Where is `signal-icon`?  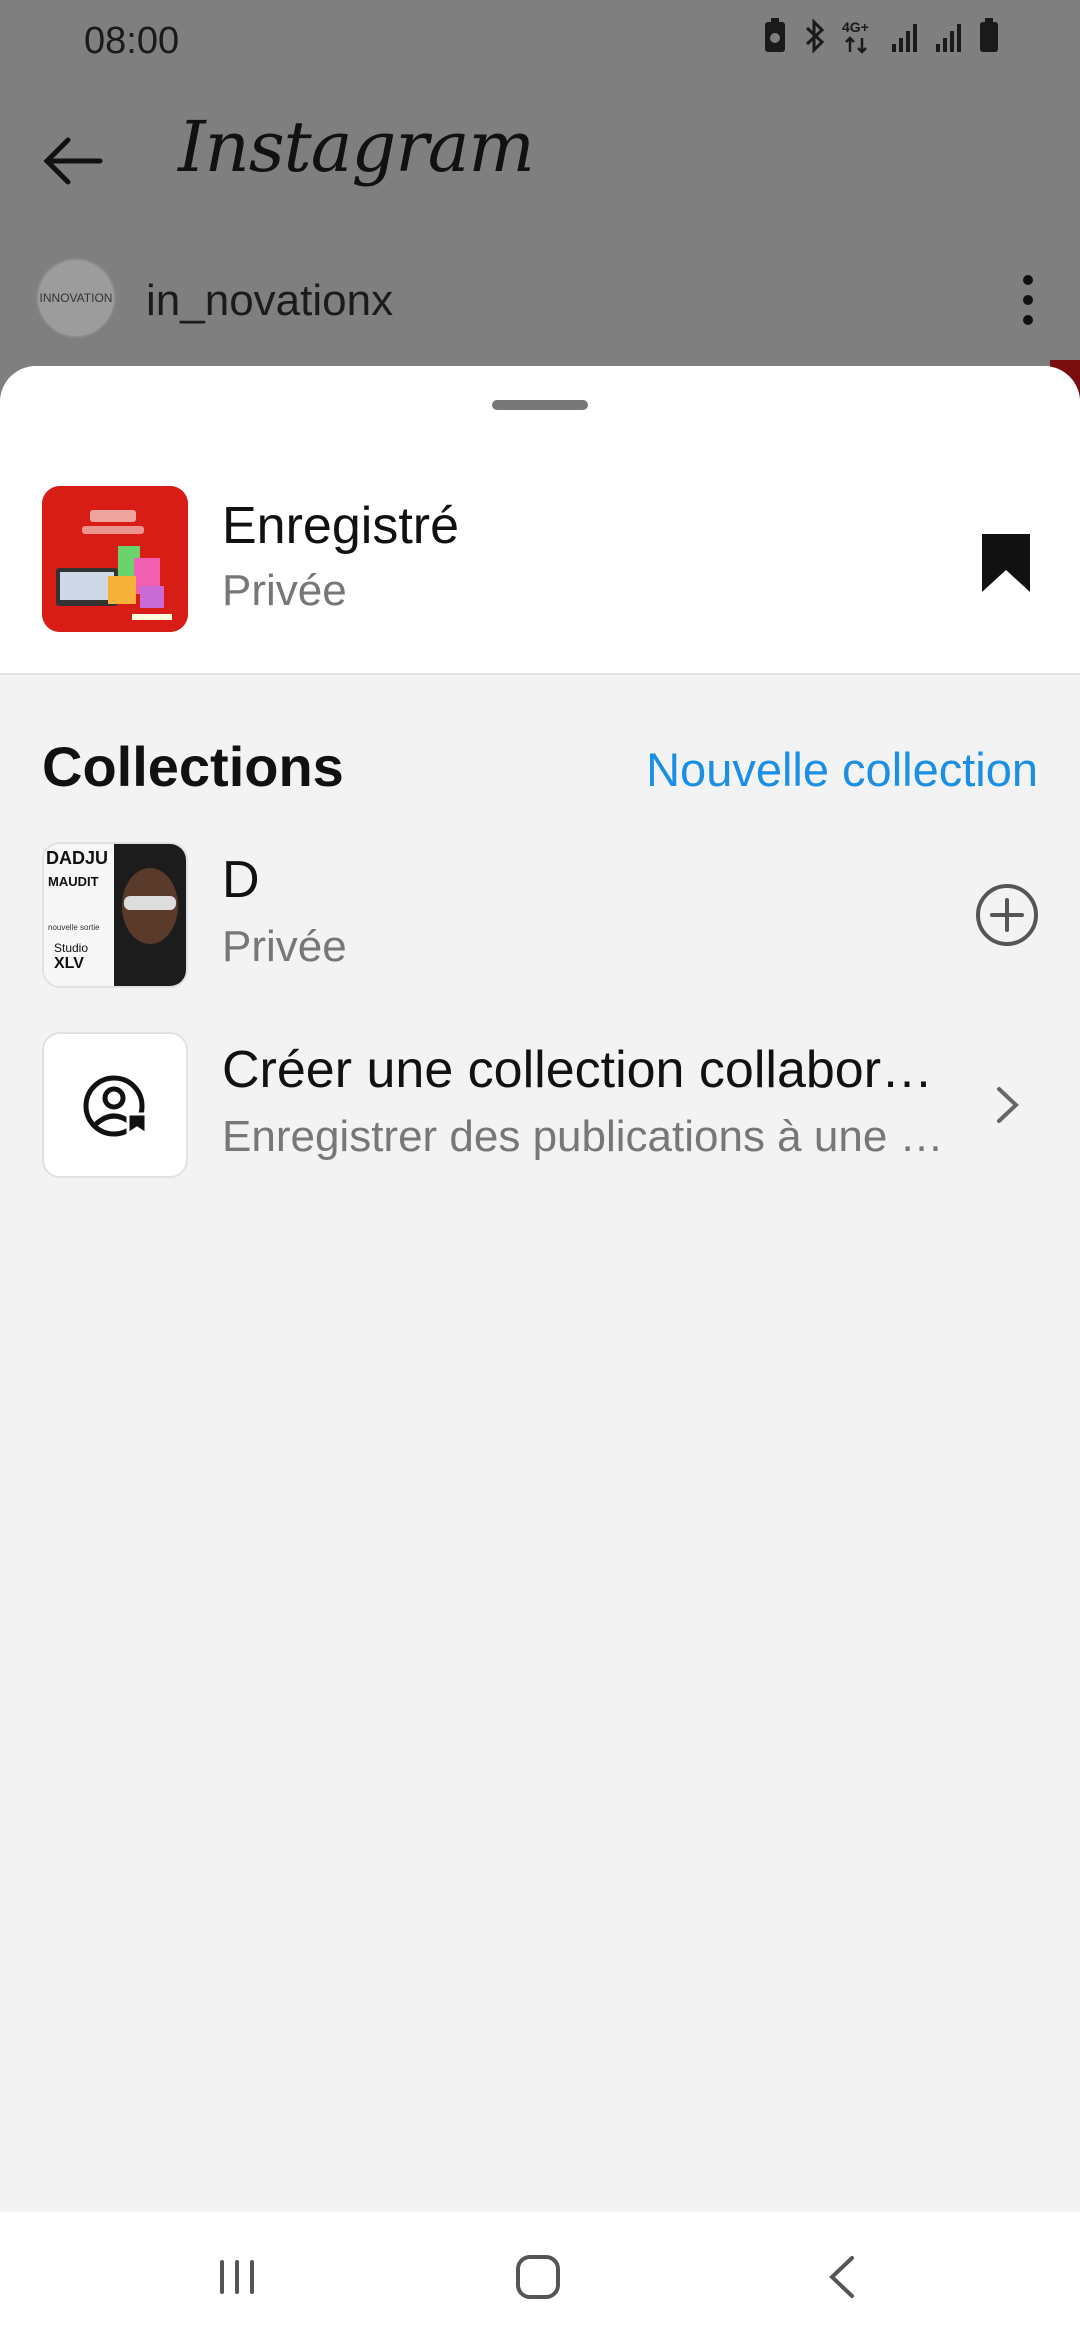 signal-icon is located at coordinates (904, 38).